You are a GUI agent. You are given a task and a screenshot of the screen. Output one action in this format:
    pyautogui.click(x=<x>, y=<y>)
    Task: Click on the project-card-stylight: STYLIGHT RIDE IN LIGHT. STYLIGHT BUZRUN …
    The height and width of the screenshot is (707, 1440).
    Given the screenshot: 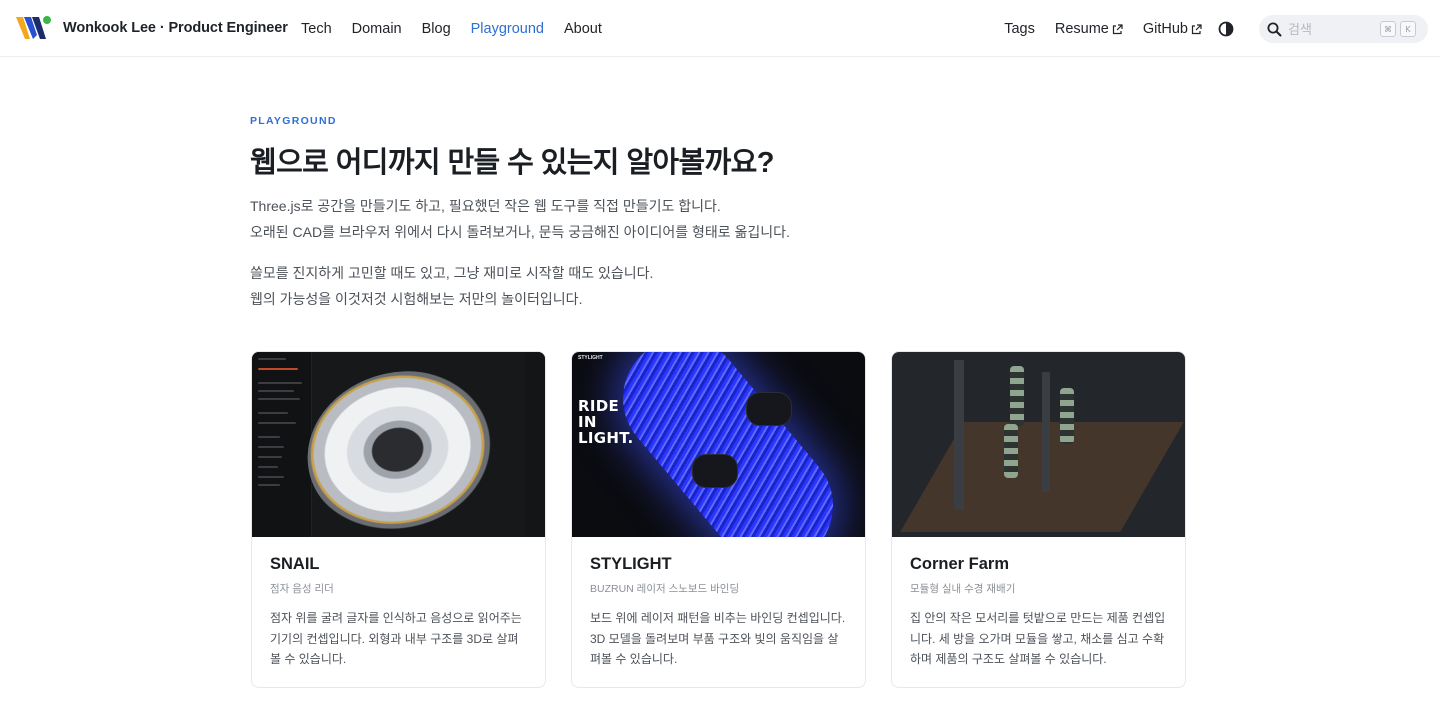 What is the action you would take?
    pyautogui.click(x=718, y=519)
    